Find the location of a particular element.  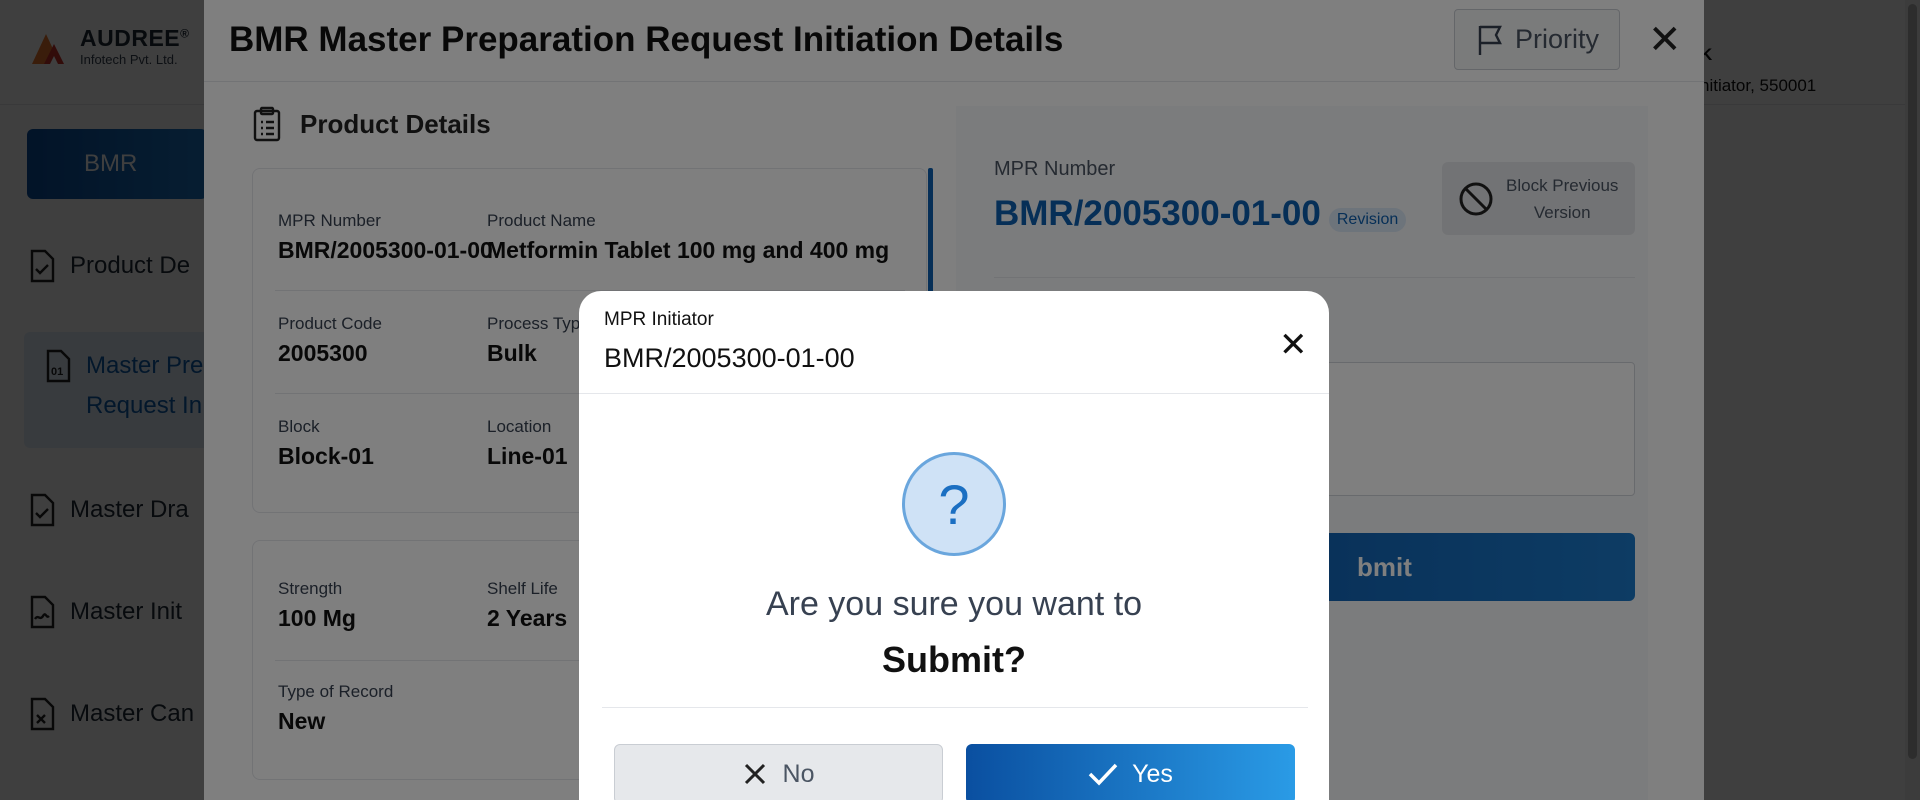

dialog-header: MPR Initiator BMR/2005300-01-00 ✕ is located at coordinates (954, 342).